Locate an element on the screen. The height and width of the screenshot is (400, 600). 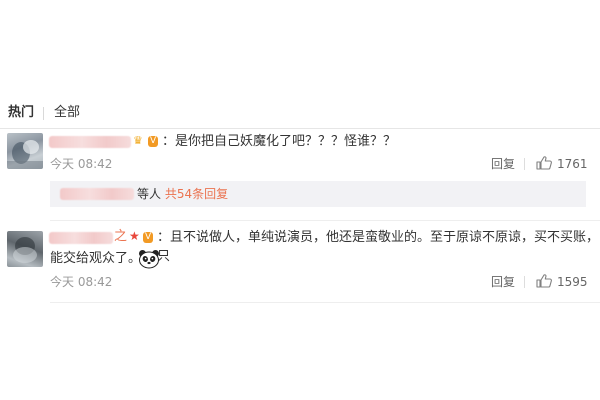
username-suffix: 之 is located at coordinates (121, 236).